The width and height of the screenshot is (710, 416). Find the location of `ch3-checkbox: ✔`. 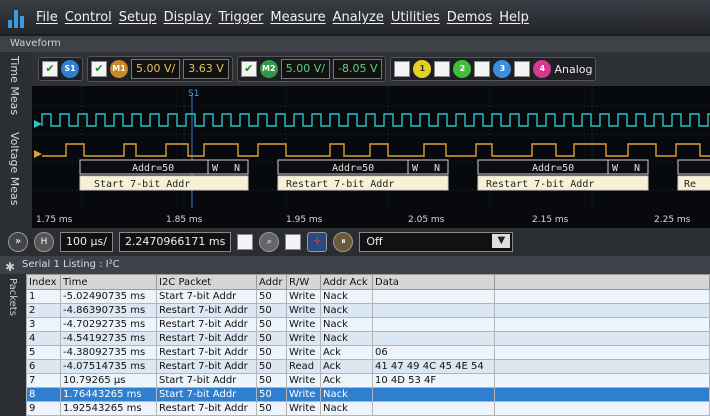

ch3-checkbox: ✔ is located at coordinates (482, 69).